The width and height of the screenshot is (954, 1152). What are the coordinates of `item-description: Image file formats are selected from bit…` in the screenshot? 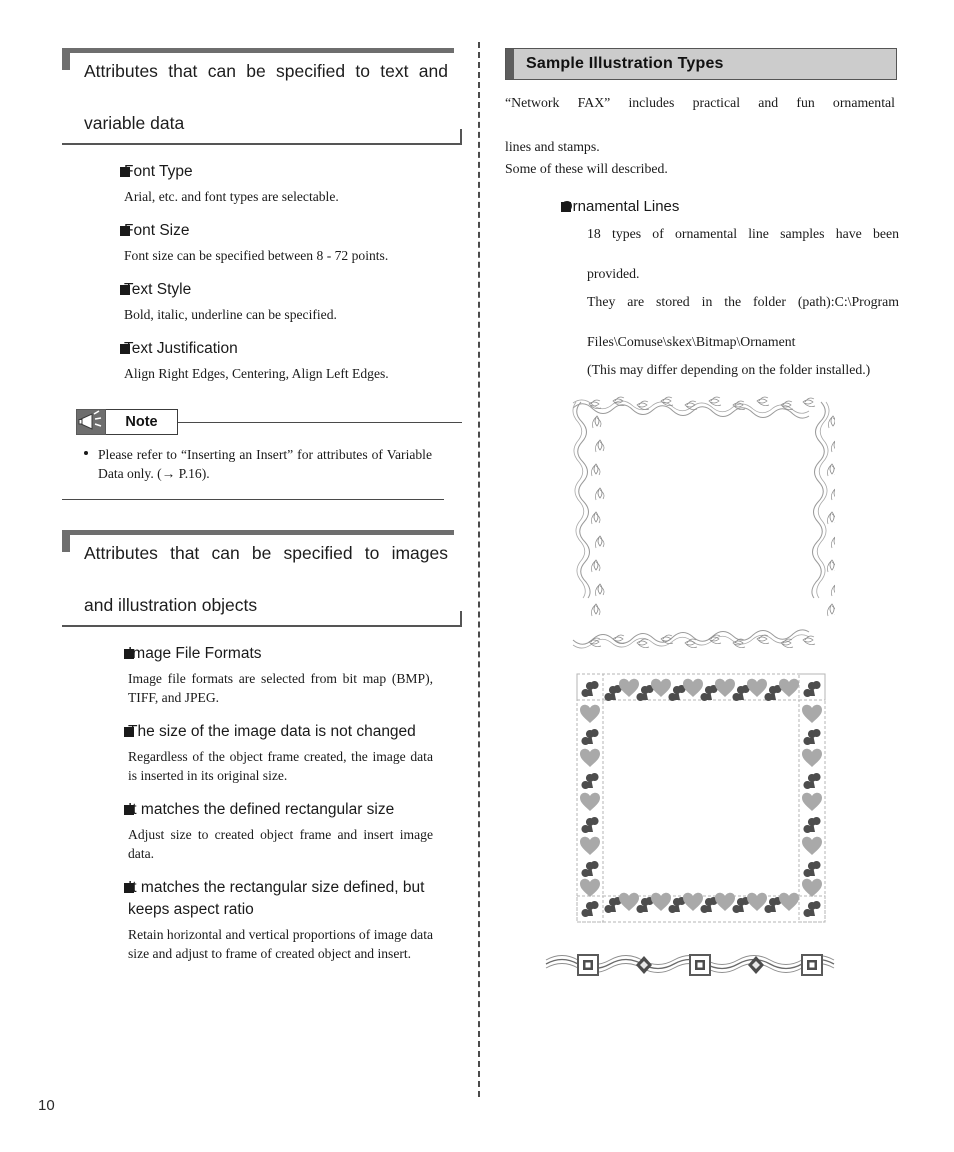 It's located at (280, 688).